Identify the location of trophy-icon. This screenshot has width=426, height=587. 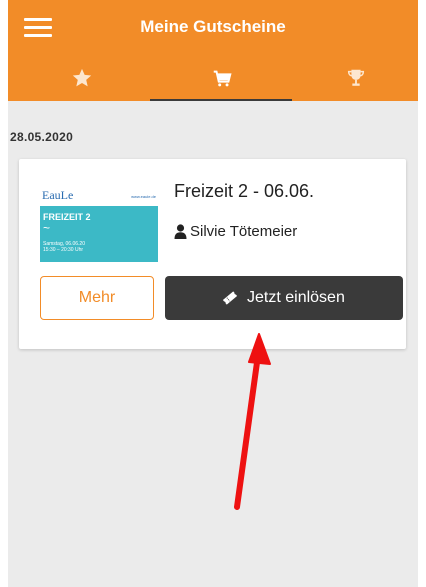
(356, 77).